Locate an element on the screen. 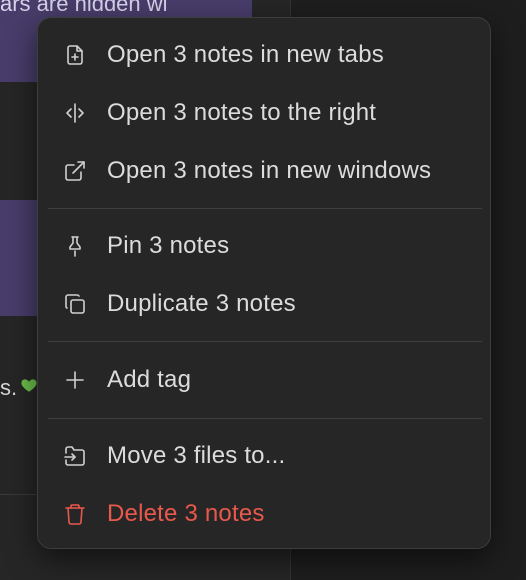  duplicate-notes-item: Duplicate 3 notes is located at coordinates (264, 304).